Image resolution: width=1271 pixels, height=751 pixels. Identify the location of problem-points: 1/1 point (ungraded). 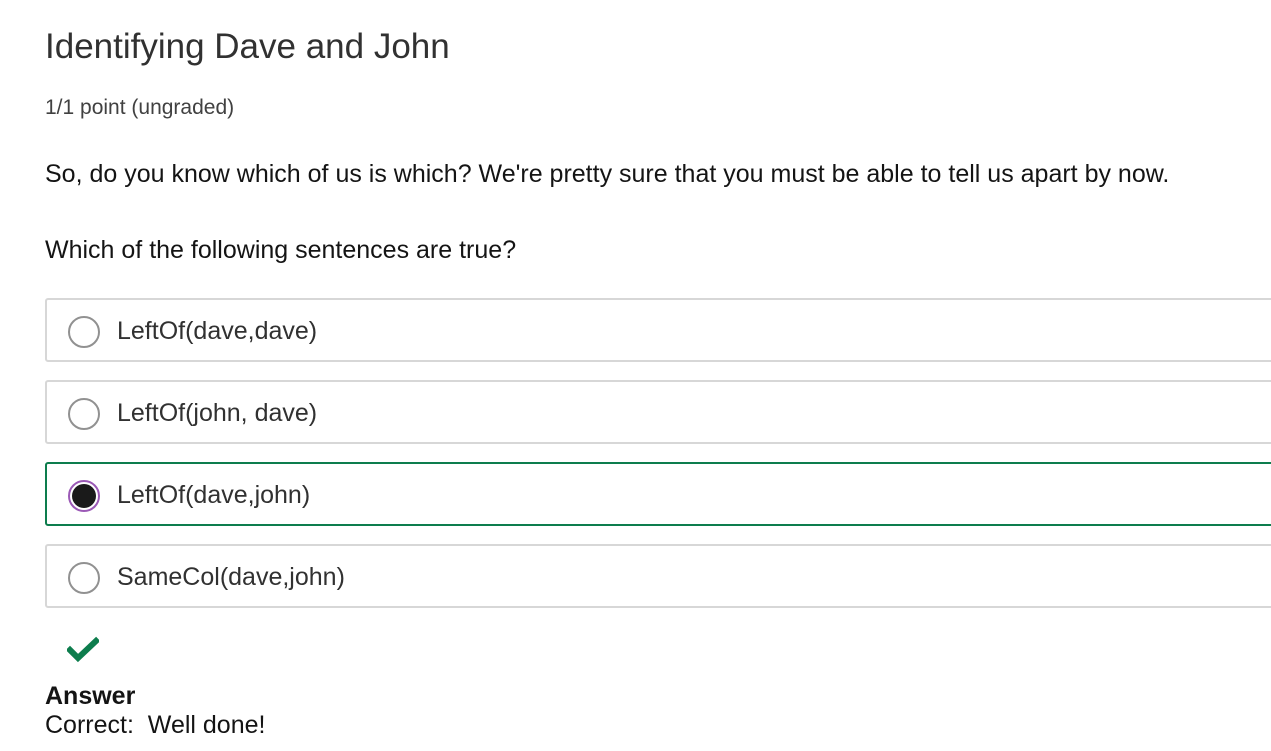
(140, 107).